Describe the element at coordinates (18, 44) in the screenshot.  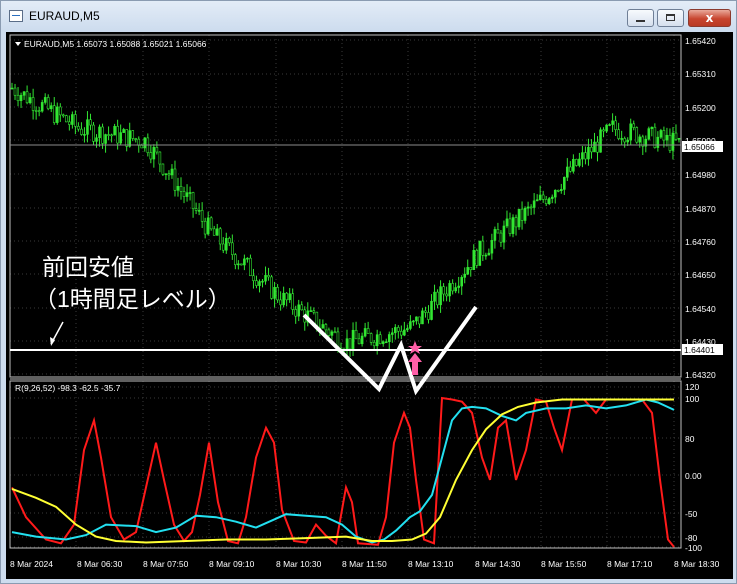
I see `triangle-down-icon` at that location.